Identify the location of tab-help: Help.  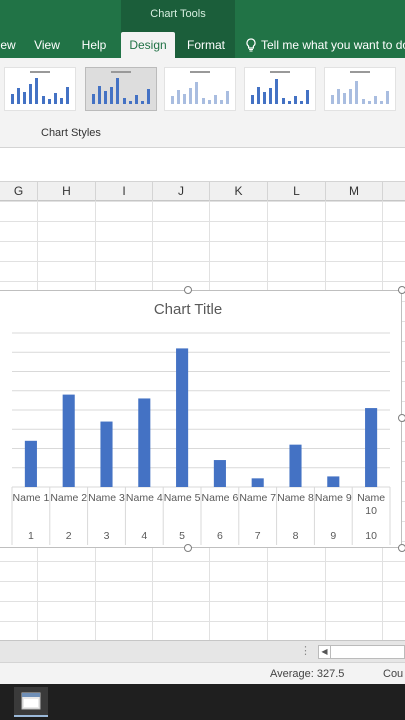
(94, 45).